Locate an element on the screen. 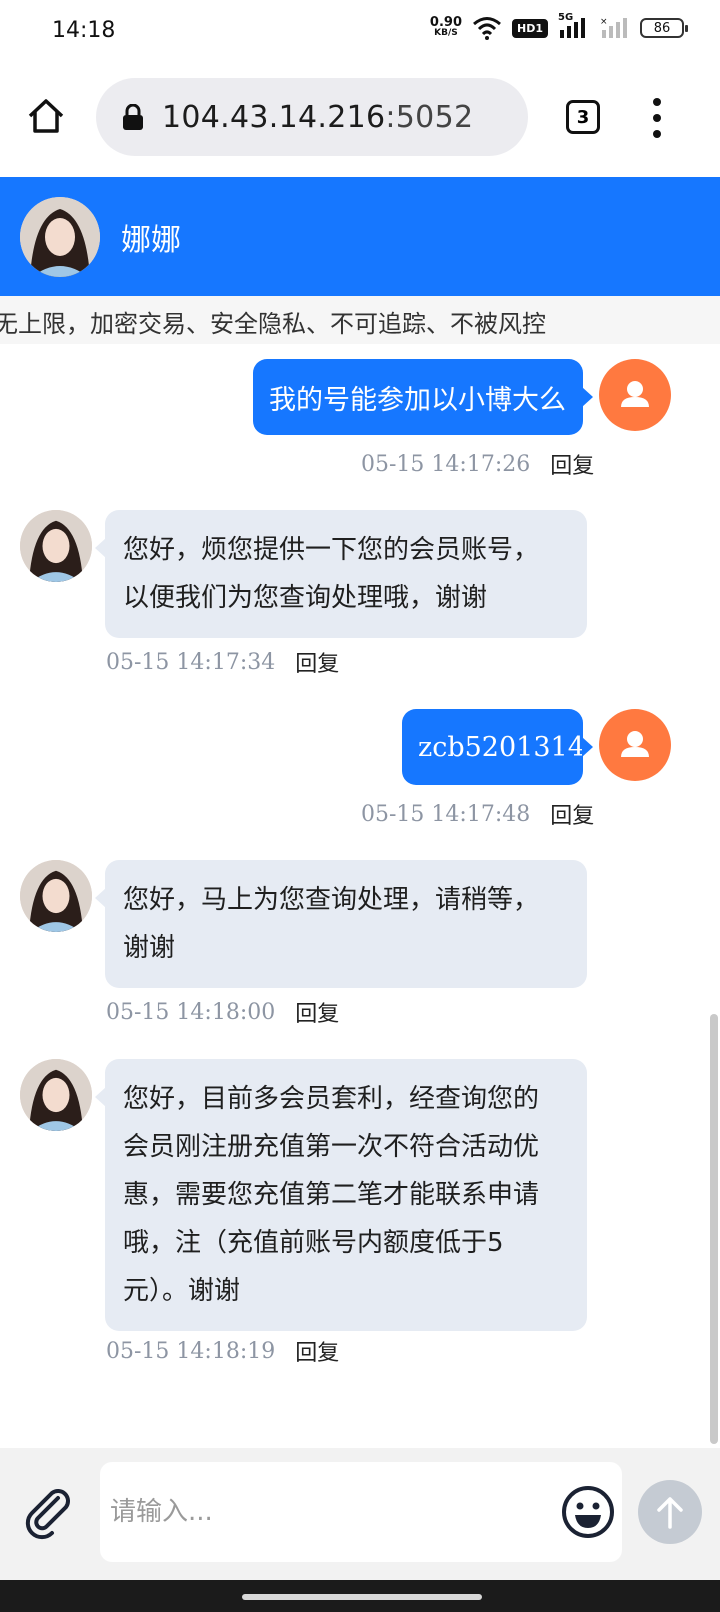 This screenshot has width=720, height=1612. emoji-icon is located at coordinates (588, 1512).